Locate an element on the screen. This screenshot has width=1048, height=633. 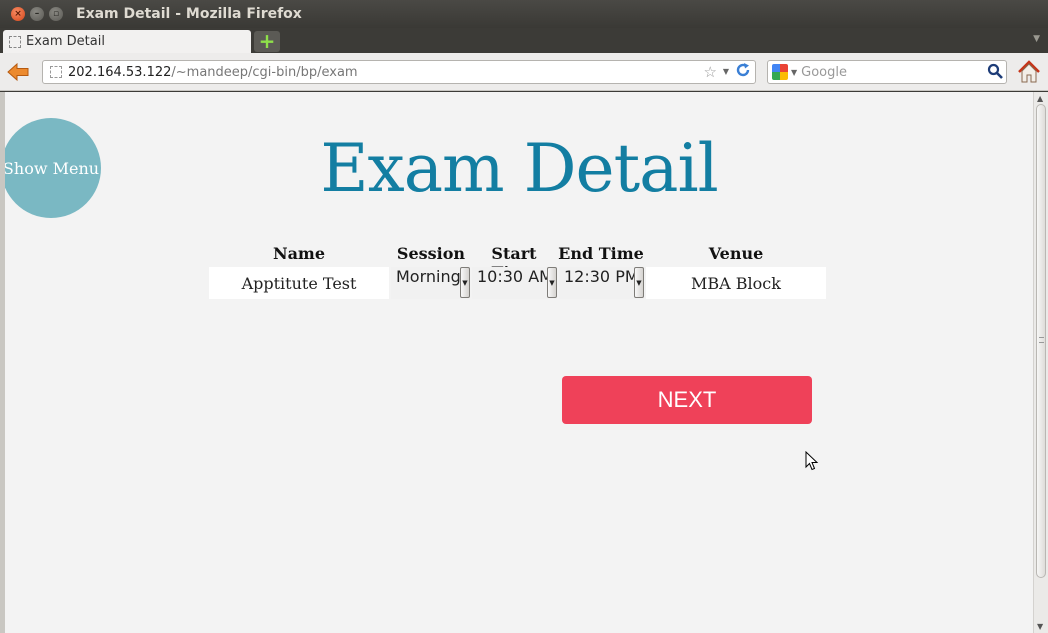
search-engine-dropdown-icon: ▼ is located at coordinates (794, 72).